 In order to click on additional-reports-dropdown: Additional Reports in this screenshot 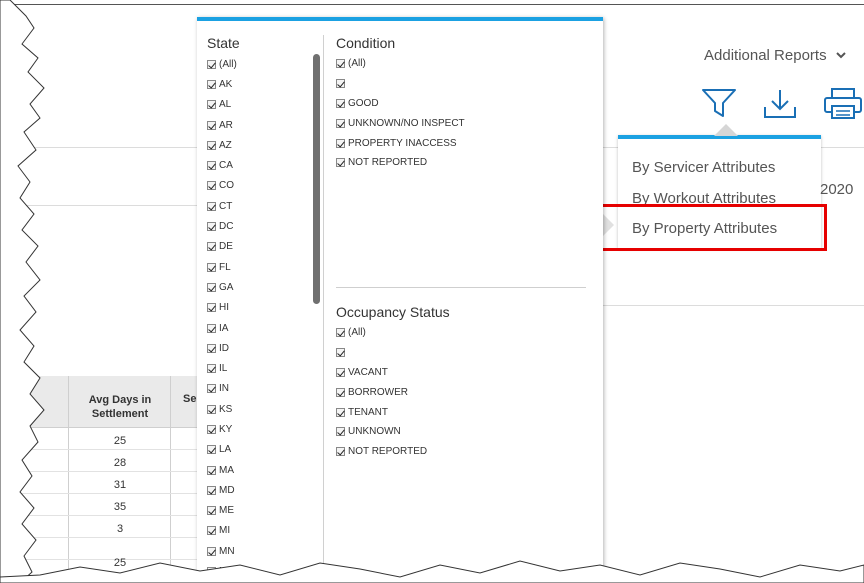, I will do `click(775, 55)`.